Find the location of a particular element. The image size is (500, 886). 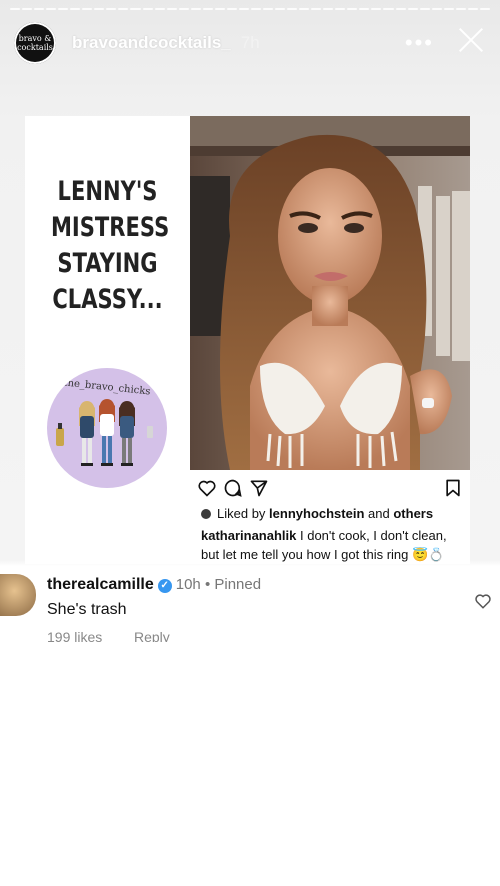

liked-user: lennyhochstein is located at coordinates (316, 513).